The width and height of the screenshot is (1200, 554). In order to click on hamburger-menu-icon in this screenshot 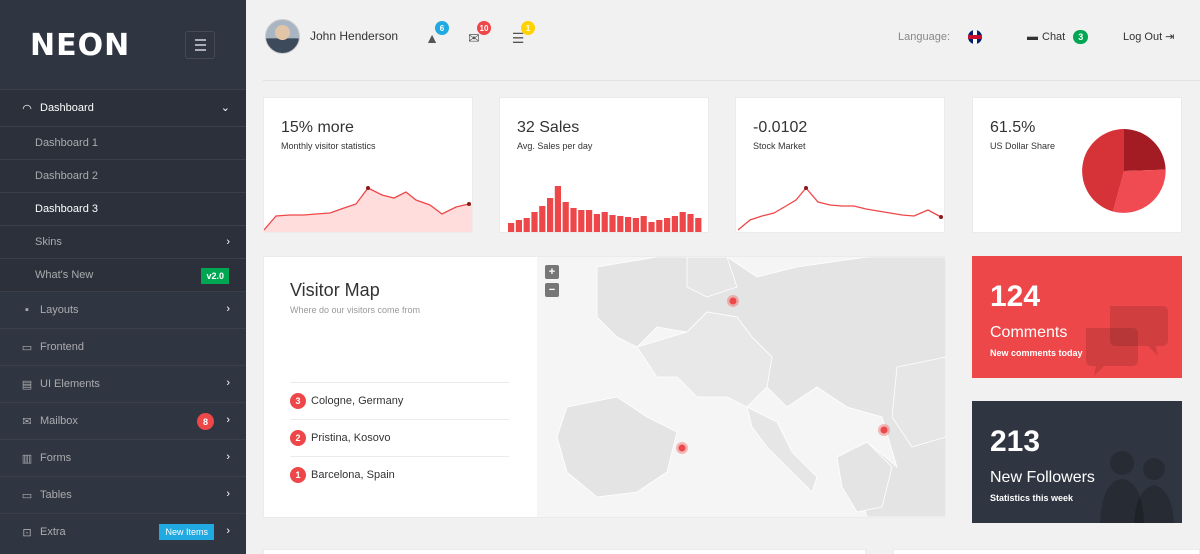, I will do `click(200, 45)`.